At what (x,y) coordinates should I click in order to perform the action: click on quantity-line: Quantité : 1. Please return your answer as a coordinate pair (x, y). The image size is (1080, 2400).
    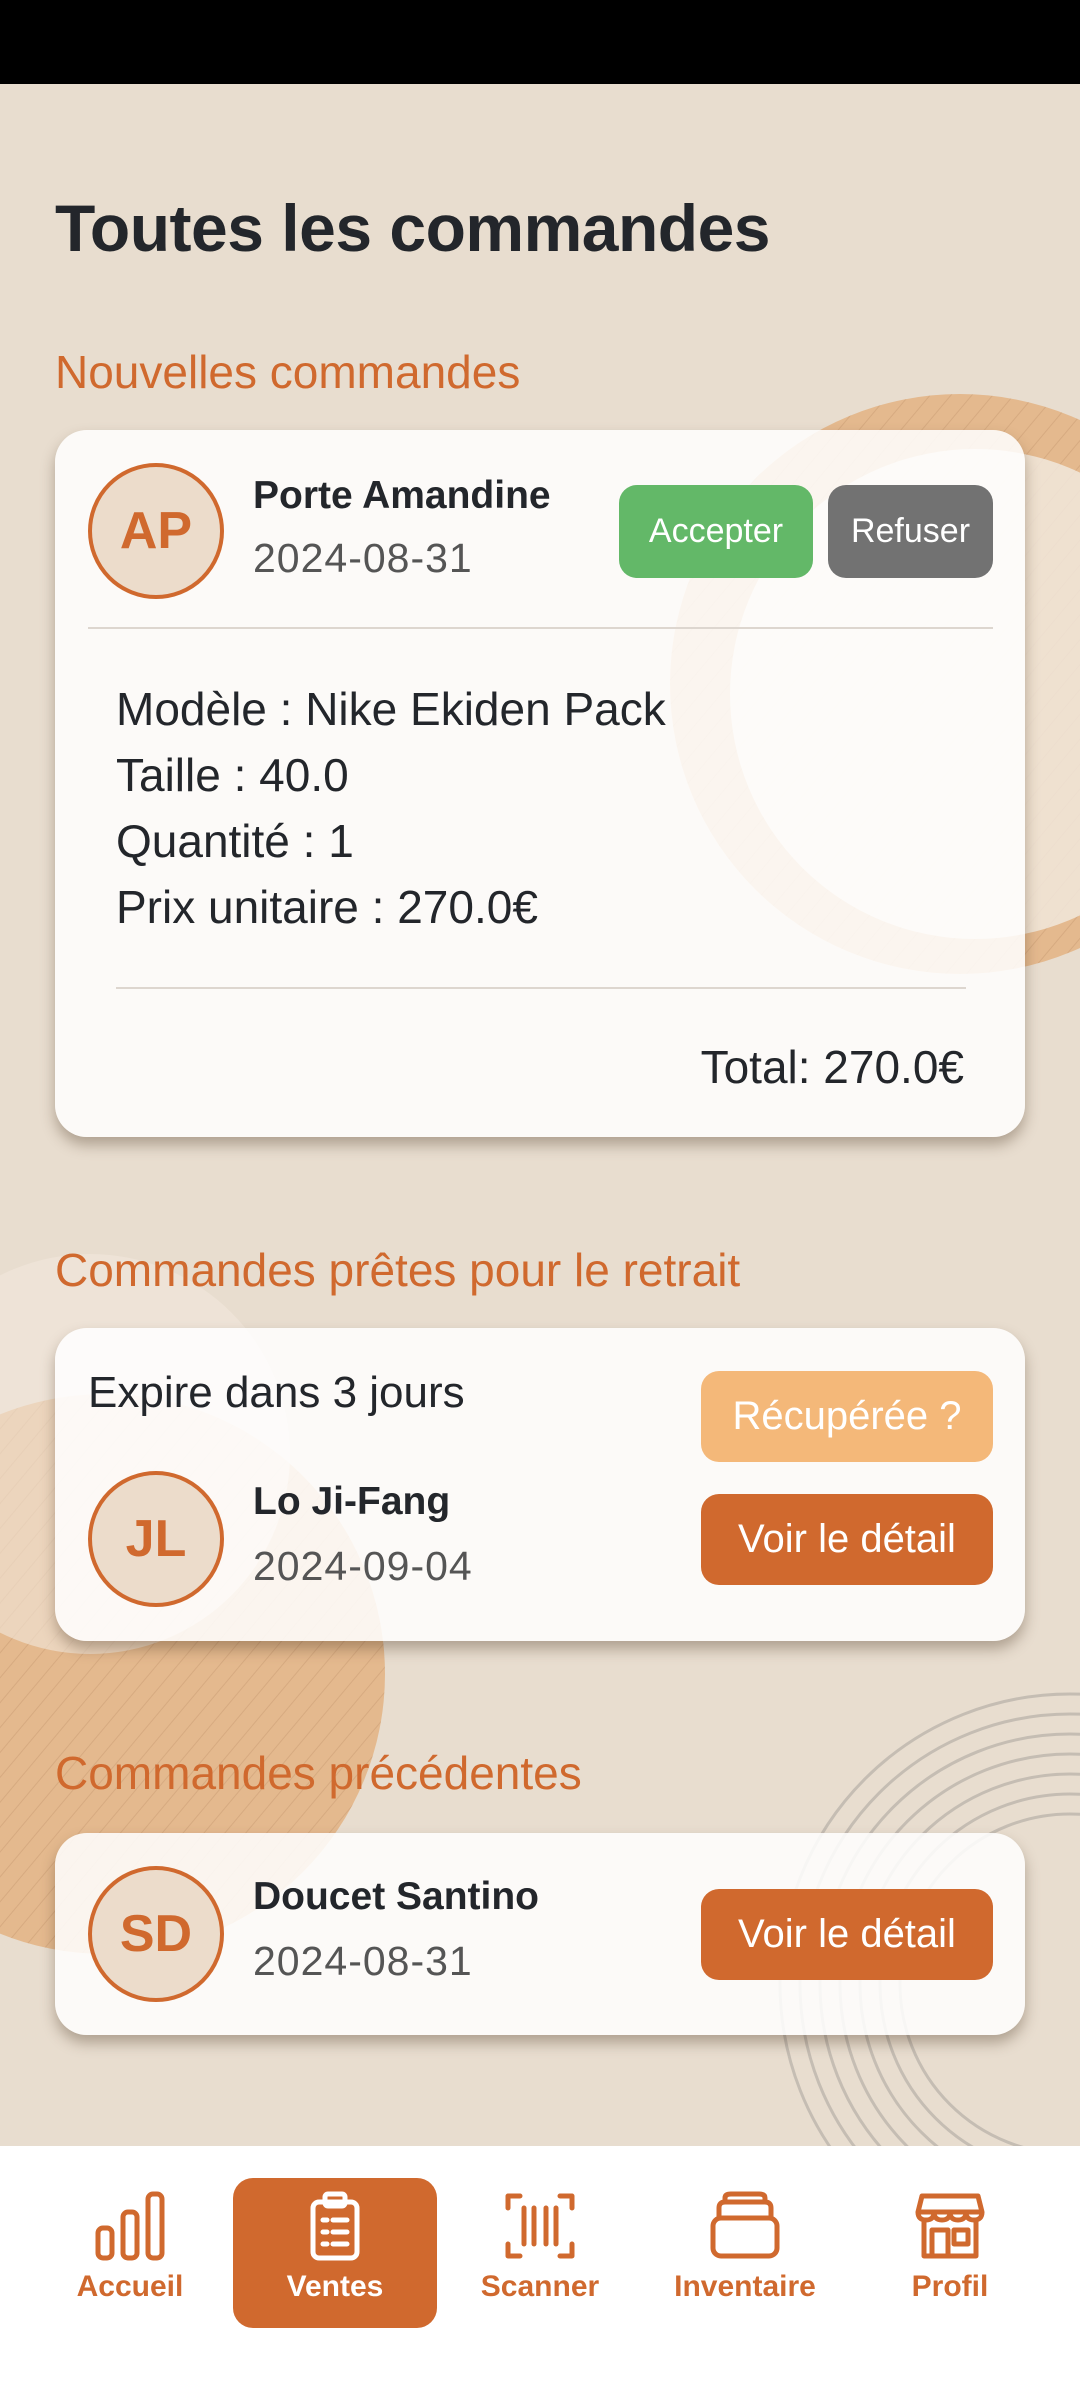
    Looking at the image, I should click on (235, 841).